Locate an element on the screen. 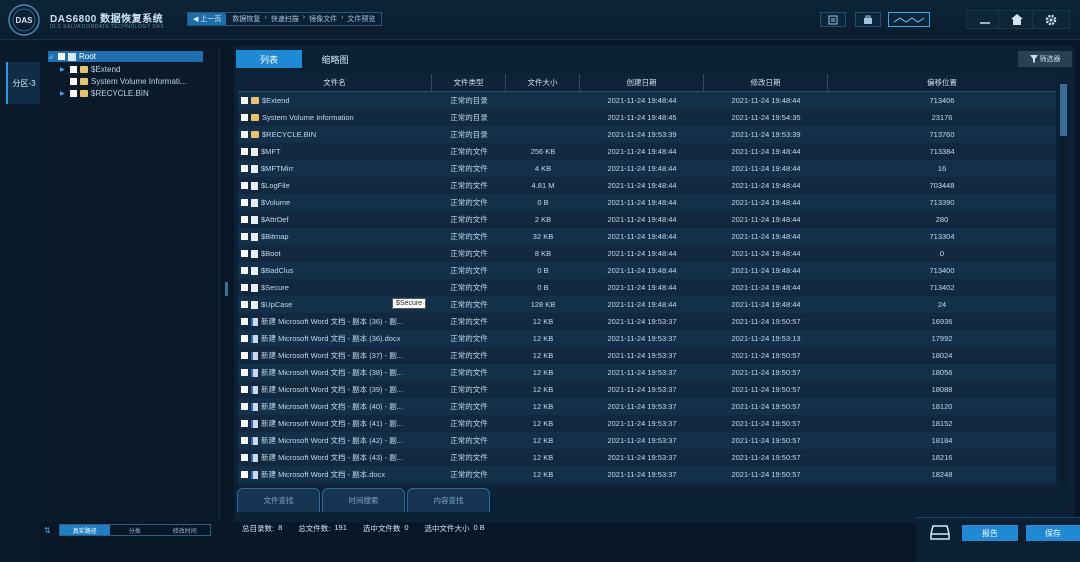  partition-tab: 分区-3 is located at coordinates (23, 83).